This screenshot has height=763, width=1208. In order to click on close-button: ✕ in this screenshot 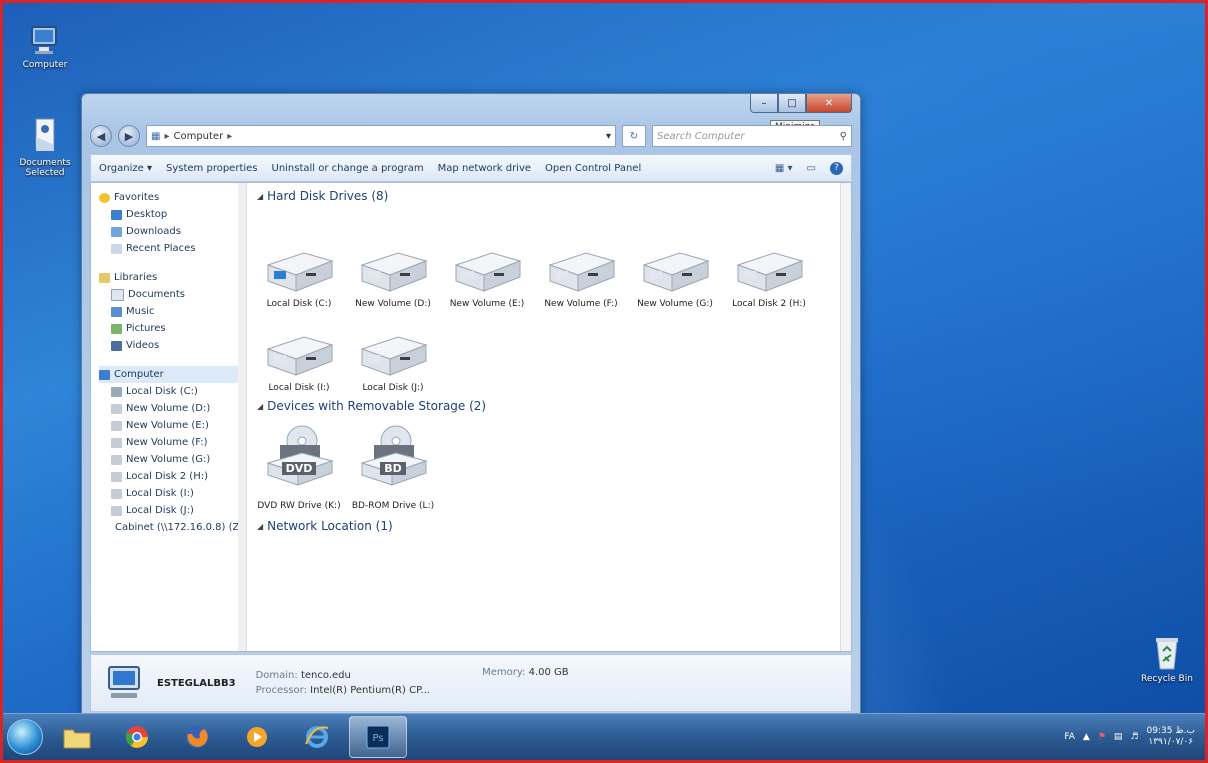, I will do `click(829, 103)`.